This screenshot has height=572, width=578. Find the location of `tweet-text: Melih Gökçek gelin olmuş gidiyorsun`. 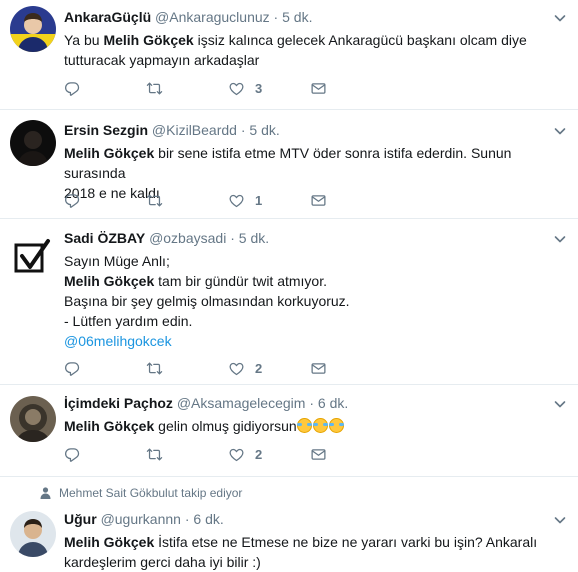

tweet-text: Melih Gökçek gelin olmuş gidiyorsun is located at coordinates (316, 426).